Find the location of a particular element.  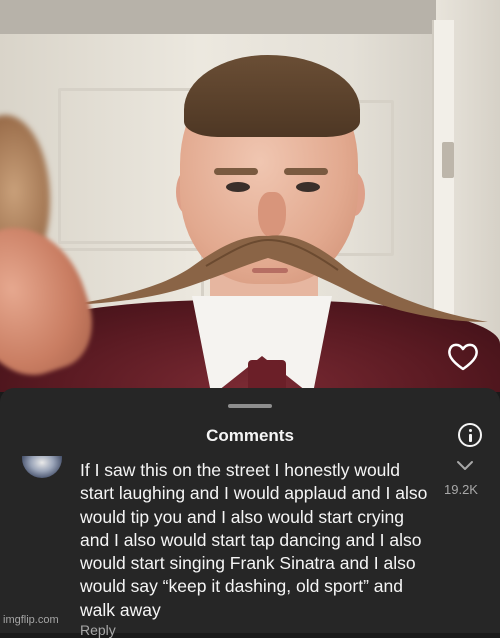

avatar is located at coordinates (42, 467).